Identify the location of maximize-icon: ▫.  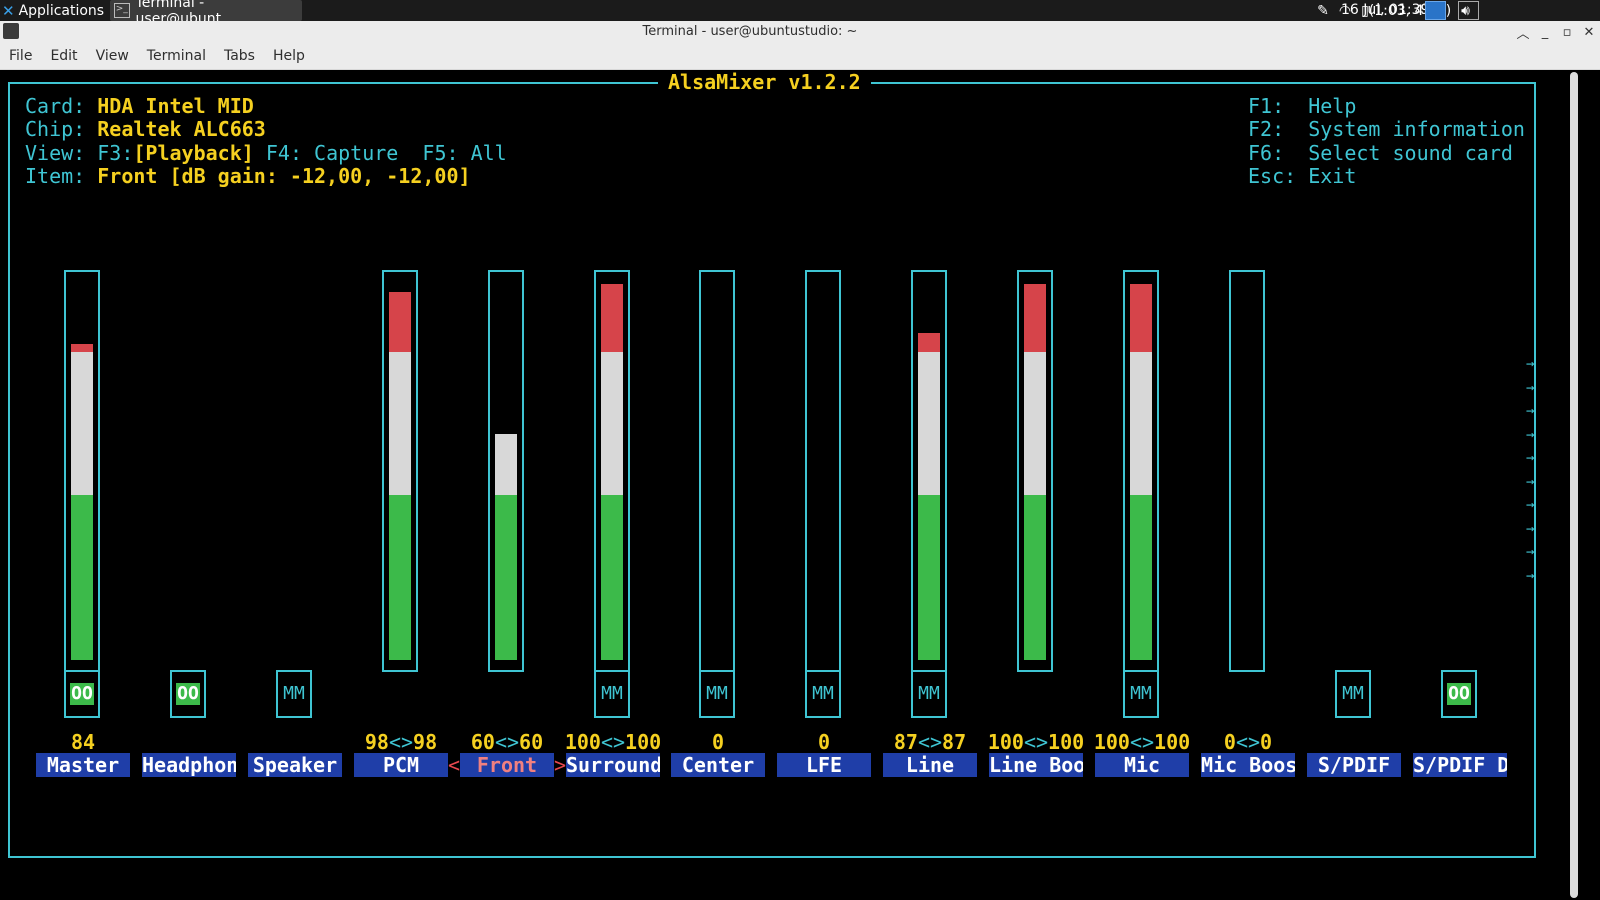
(1567, 32).